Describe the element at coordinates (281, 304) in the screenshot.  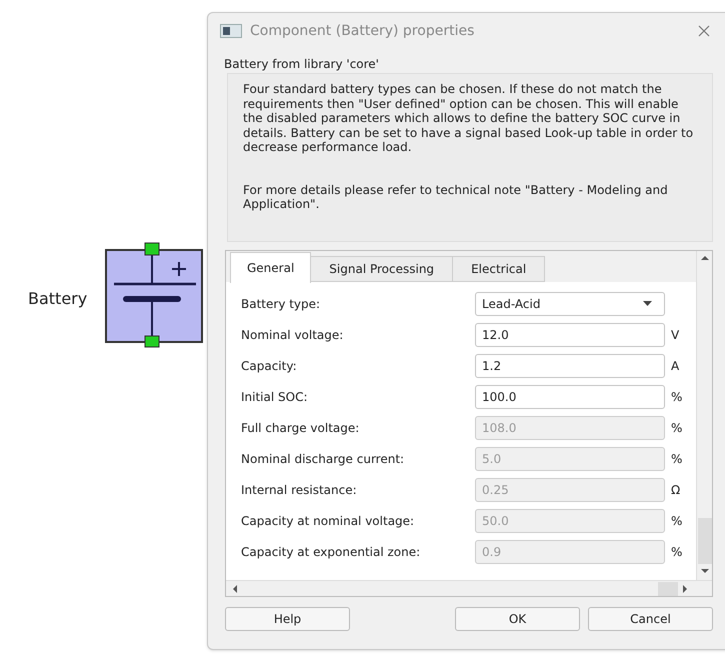
I see `parameter-label: Battery type:` at that location.